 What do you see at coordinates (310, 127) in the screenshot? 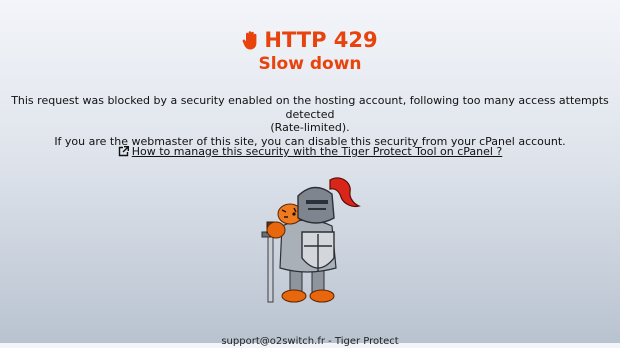
I see `message-line-2: (Rate-limited).` at bounding box center [310, 127].